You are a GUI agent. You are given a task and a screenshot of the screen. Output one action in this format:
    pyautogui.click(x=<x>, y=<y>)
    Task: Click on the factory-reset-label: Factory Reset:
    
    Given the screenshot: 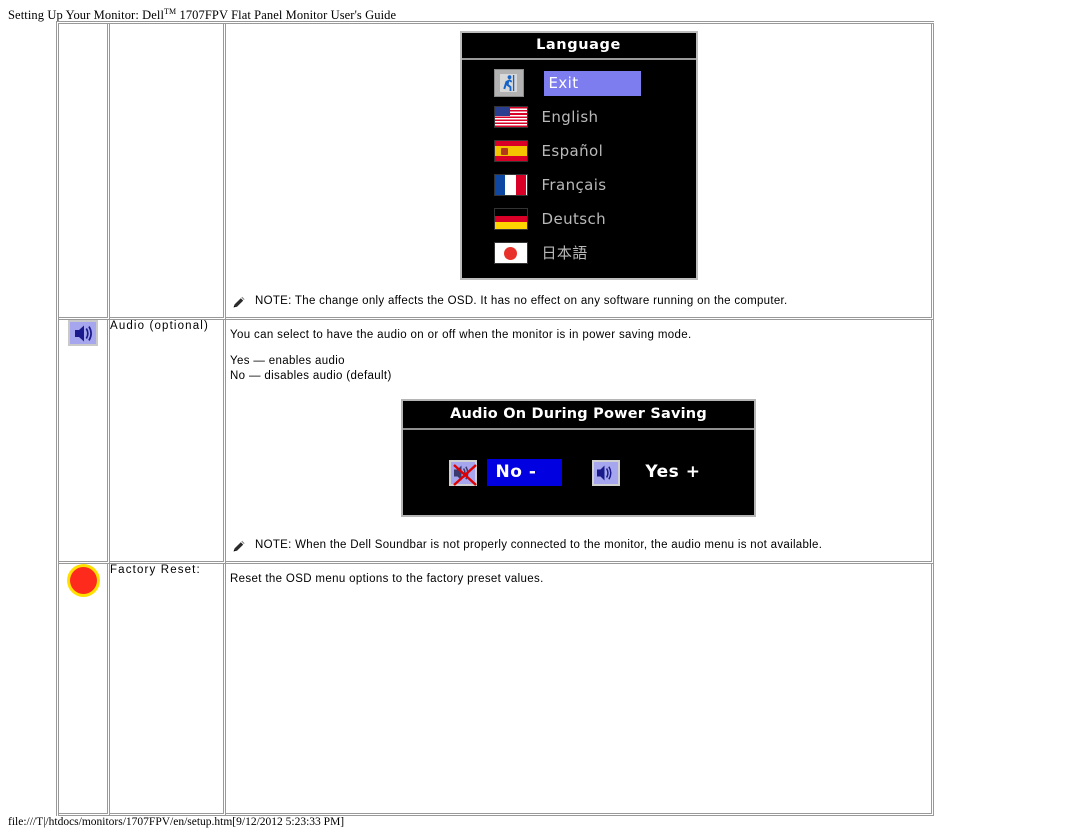 What is the action you would take?
    pyautogui.click(x=168, y=690)
    